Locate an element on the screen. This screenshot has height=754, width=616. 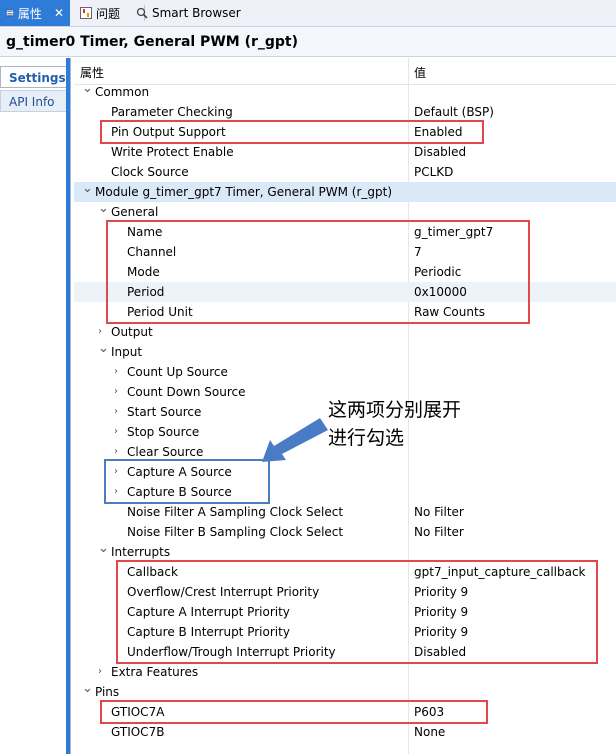
view-tab-bar: 属性 ✕ 问题 Smart Browser is located at coordinates (308, 13).